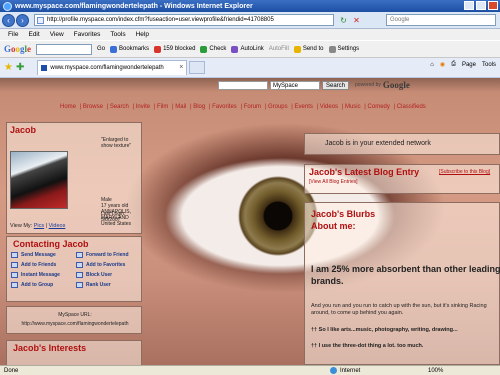 The image size is (500, 375). What do you see at coordinates (111, 220) in the screenshot?
I see `last-login-date: 5/8/2007` at bounding box center [111, 220].